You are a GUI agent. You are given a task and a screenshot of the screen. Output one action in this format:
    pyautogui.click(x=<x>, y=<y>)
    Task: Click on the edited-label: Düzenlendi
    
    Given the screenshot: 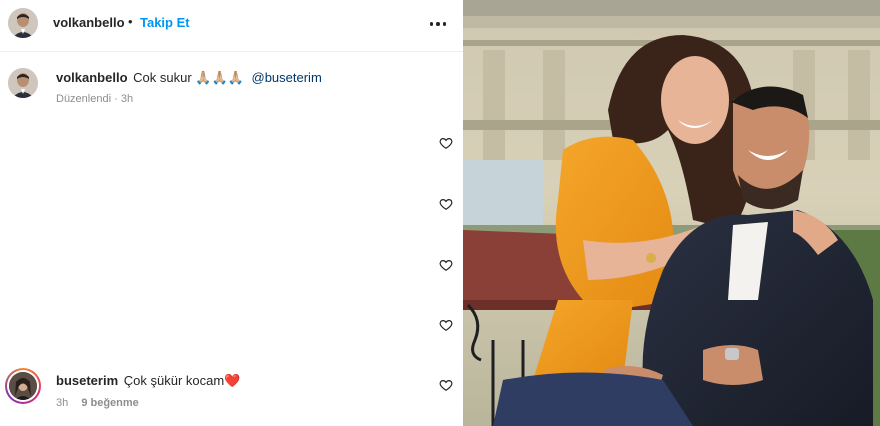 What is the action you would take?
    pyautogui.click(x=84, y=99)
    